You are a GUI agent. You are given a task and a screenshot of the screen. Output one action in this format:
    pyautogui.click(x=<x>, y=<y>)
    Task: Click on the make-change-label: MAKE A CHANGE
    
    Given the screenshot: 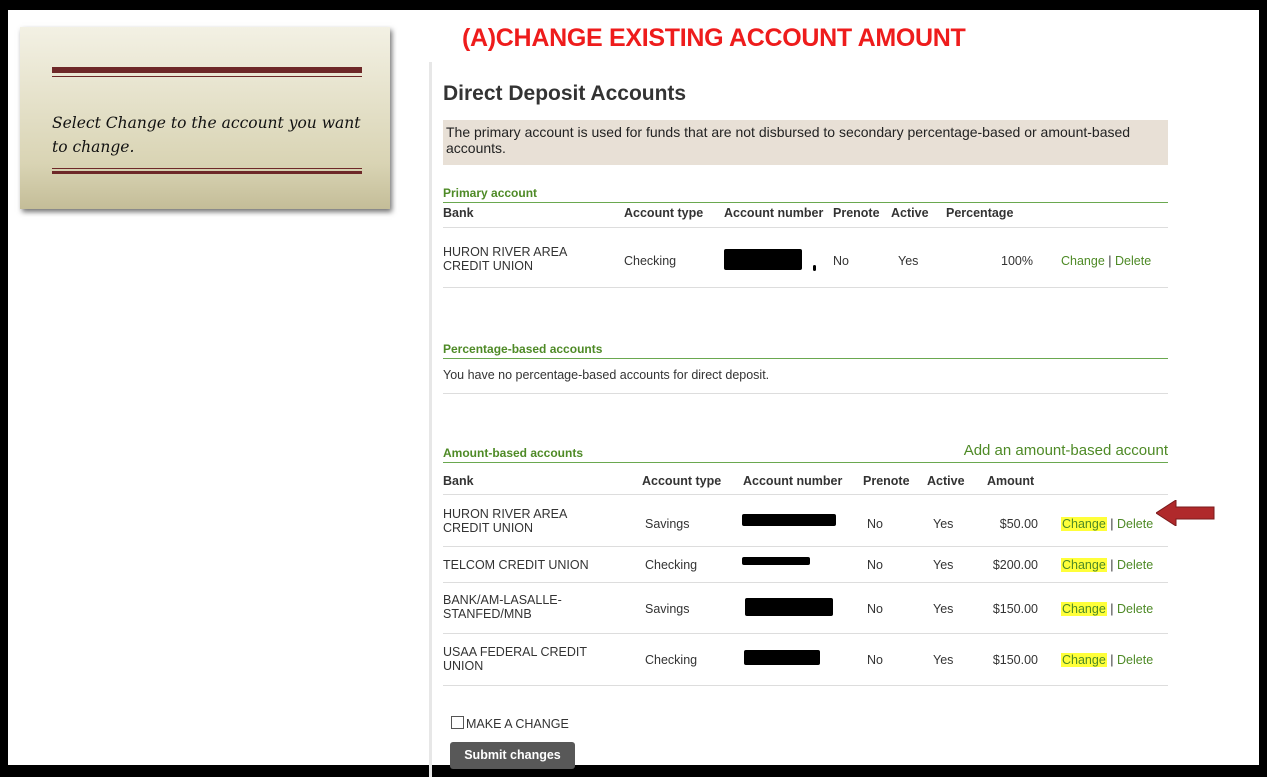 What is the action you would take?
    pyautogui.click(x=517, y=724)
    